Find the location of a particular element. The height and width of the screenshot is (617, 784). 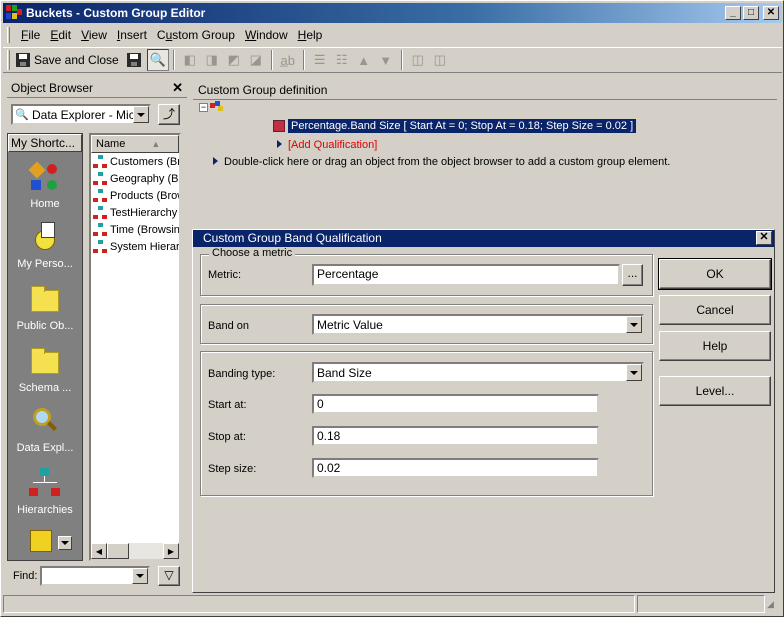

list-item: Time (Browsing is located at coordinates (135, 229).